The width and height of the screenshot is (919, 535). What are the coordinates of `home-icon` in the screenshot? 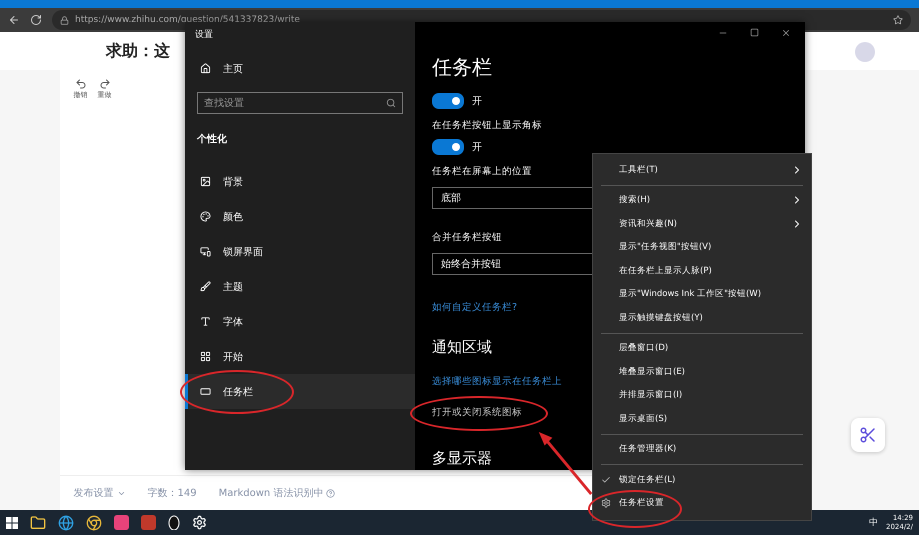 It's located at (205, 68).